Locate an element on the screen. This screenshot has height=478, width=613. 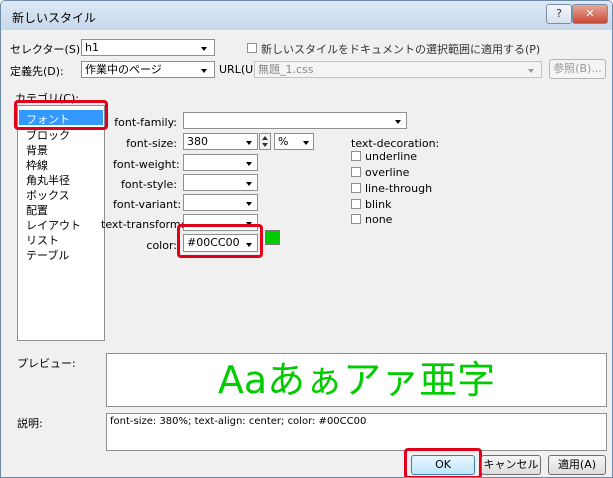
preview-label: プレビュー: is located at coordinates (46, 363).